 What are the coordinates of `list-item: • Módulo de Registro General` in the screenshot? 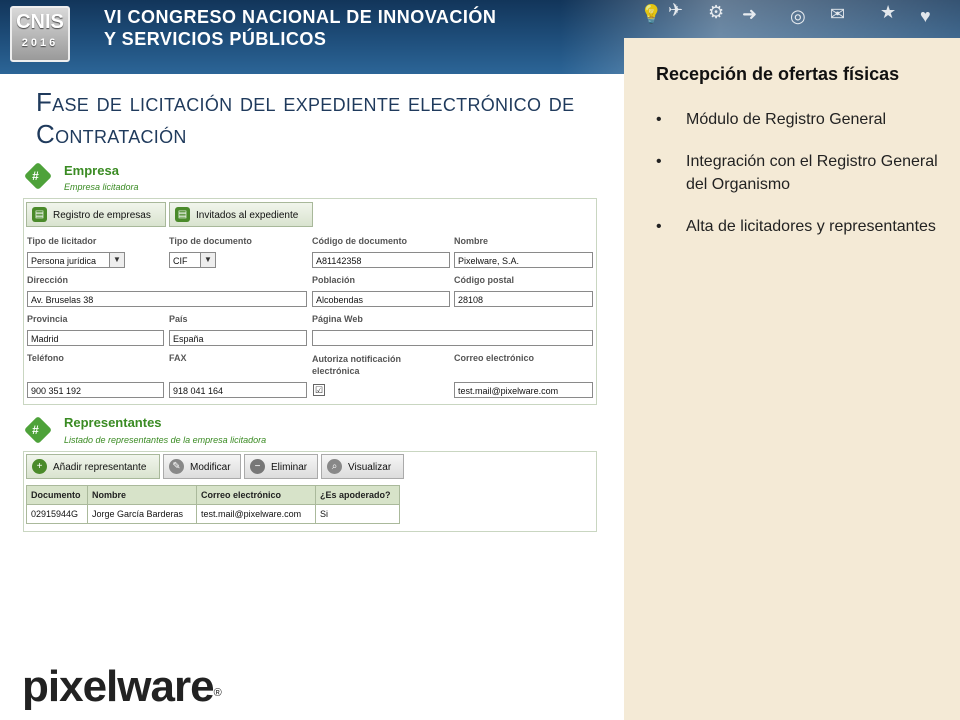 It's located at (801, 119).